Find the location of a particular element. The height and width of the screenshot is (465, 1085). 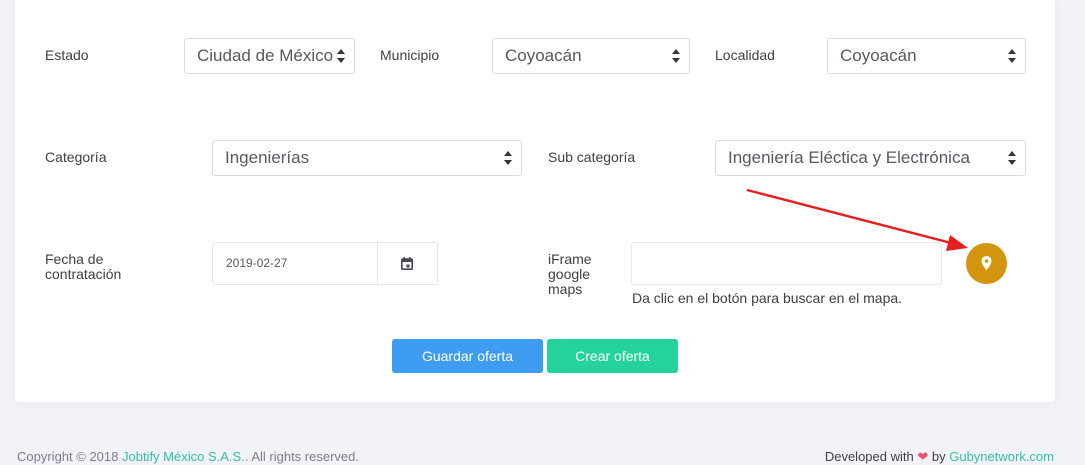

developer-link: Gubynetwork.com is located at coordinates (1001, 456).